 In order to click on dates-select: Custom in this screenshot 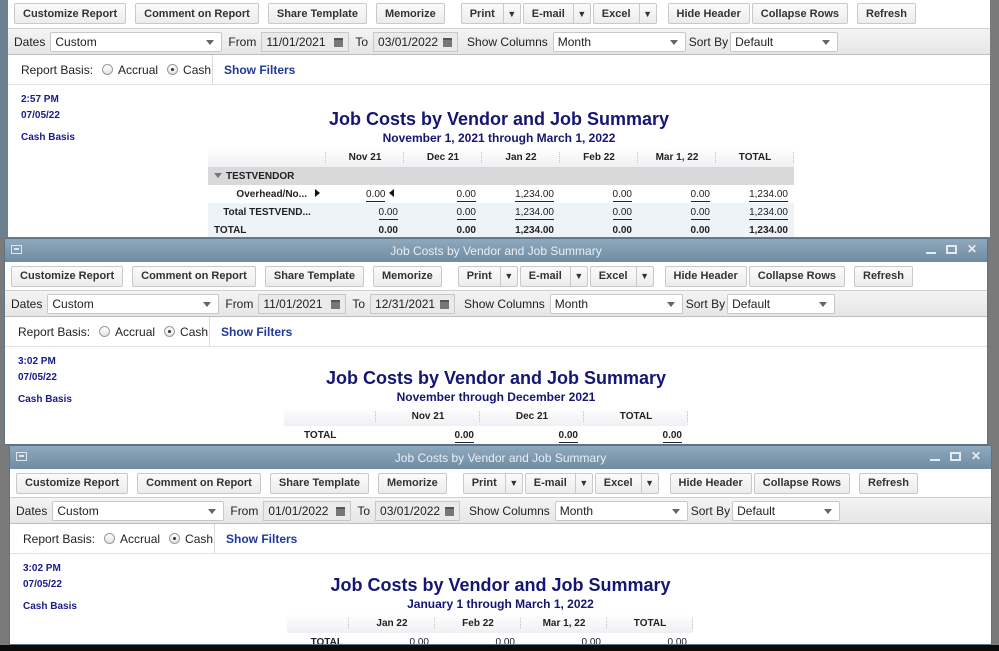, I will do `click(138, 510)`.